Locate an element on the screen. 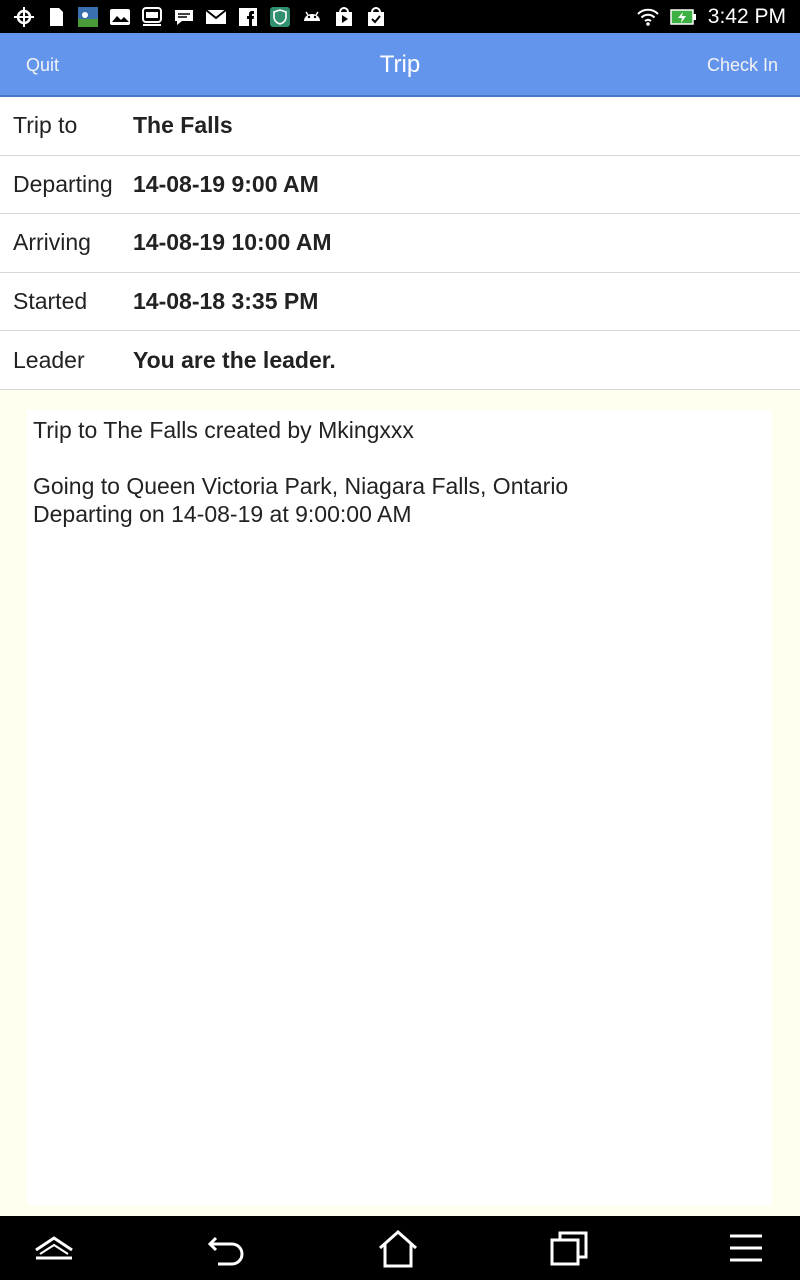 The height and width of the screenshot is (1280, 800). detail-value: You are the leader. is located at coordinates (234, 359).